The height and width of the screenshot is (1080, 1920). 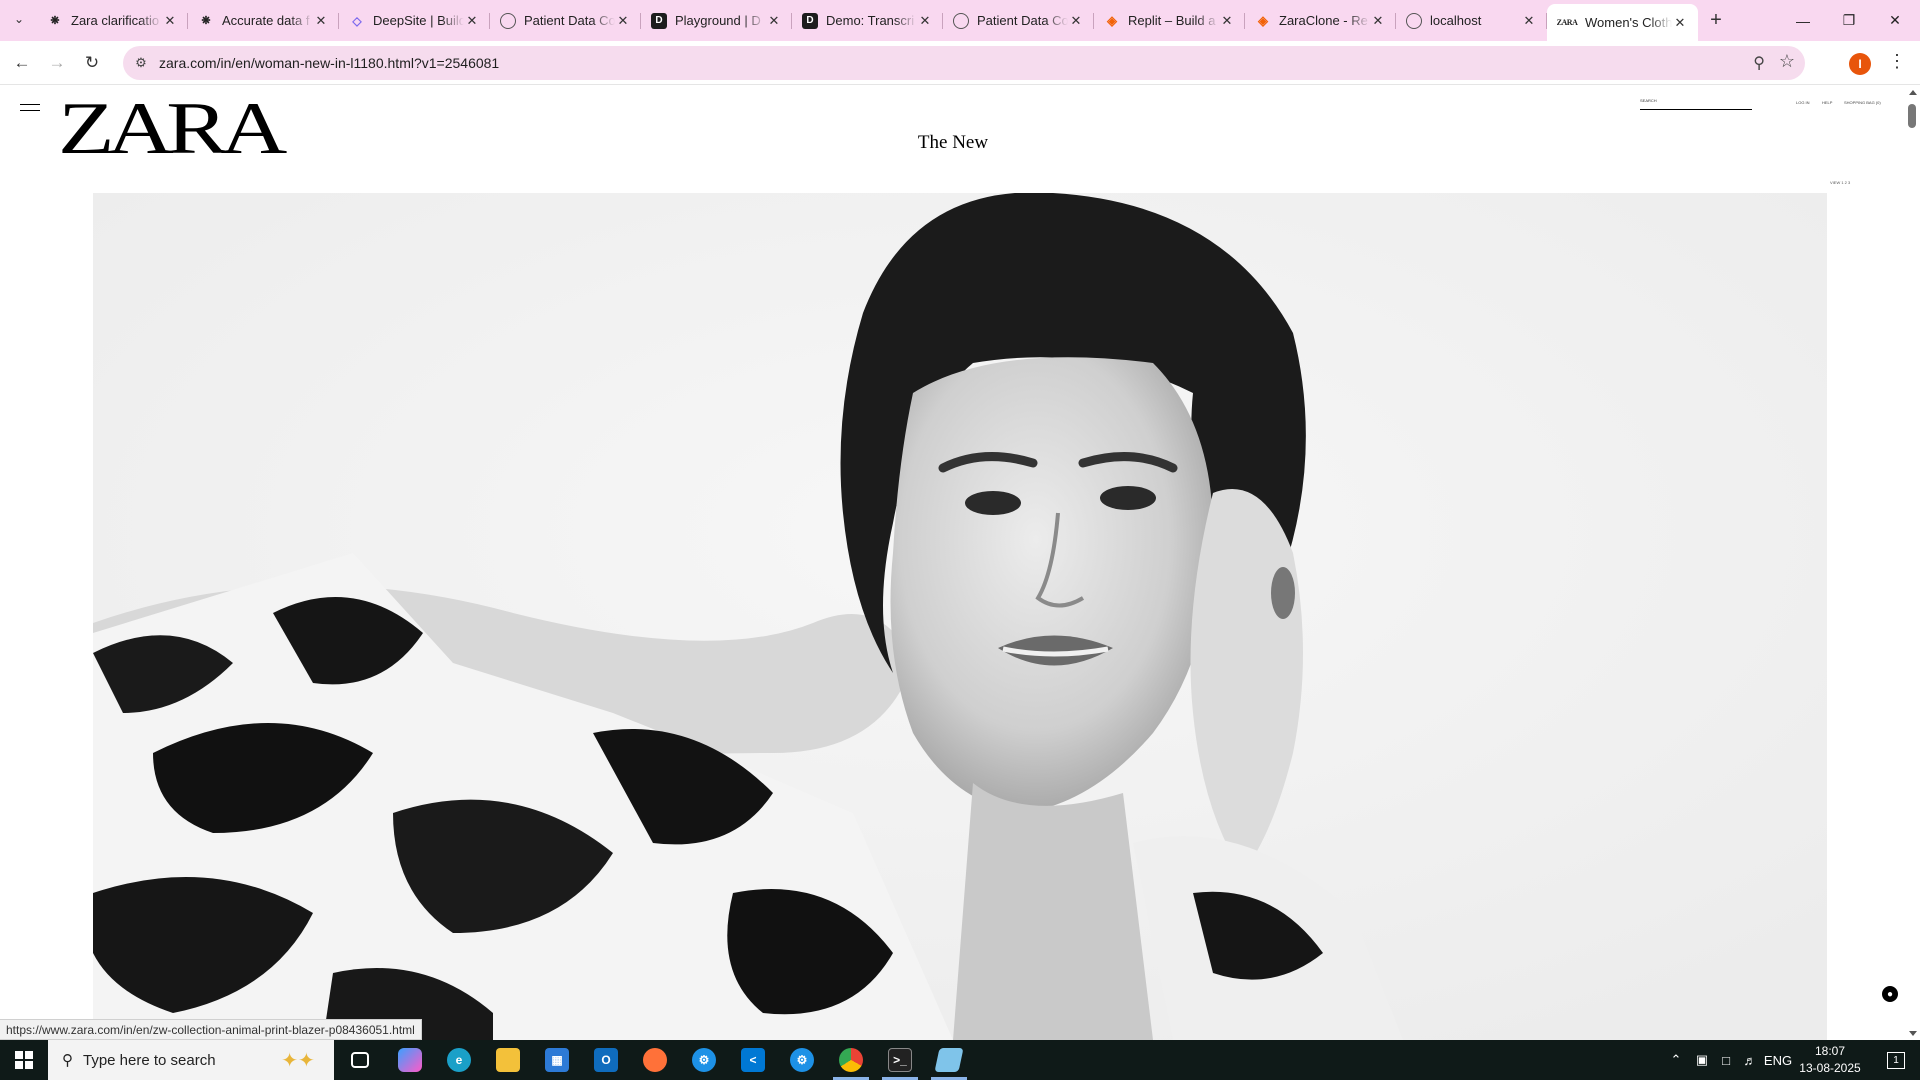 What do you see at coordinates (57, 63) in the screenshot?
I see `forward-arrow-icon: →` at bounding box center [57, 63].